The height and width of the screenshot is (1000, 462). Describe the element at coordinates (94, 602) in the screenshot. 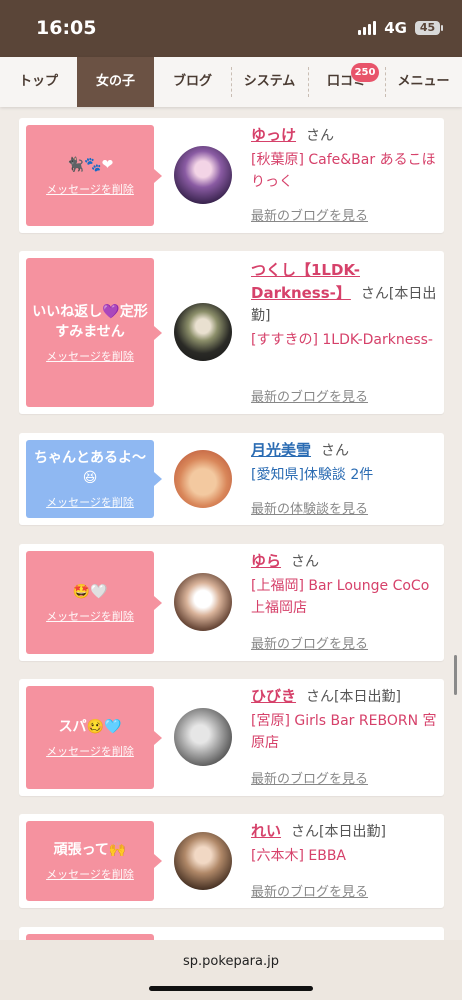

I see `message-bubble: 🤩🤍 メッセージを削除` at that location.